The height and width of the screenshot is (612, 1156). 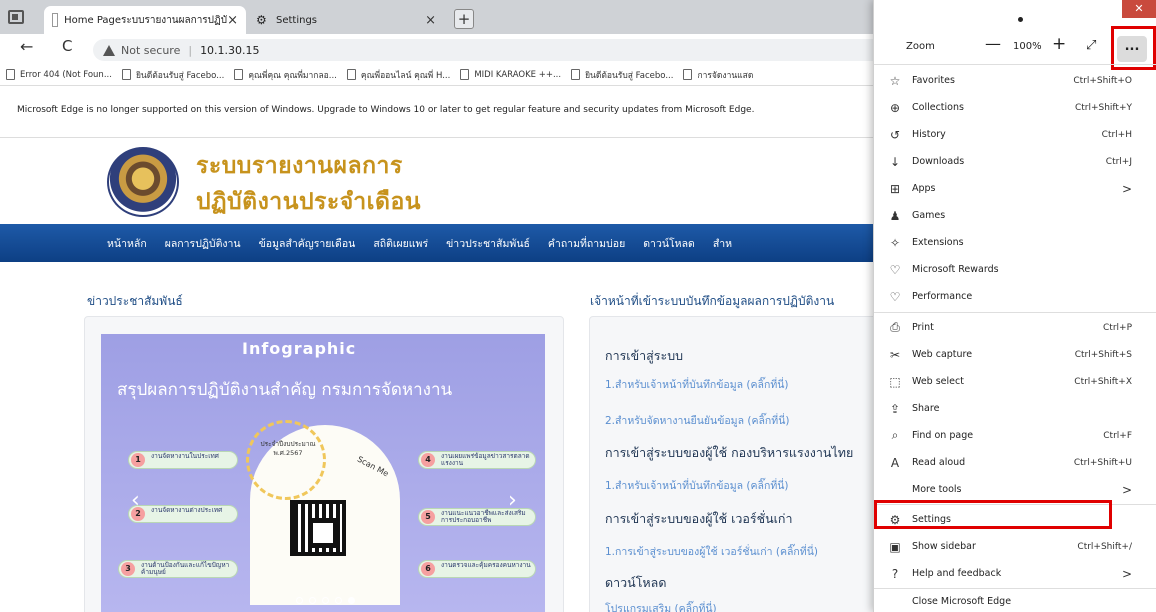 What do you see at coordinates (26, 46) in the screenshot?
I see `back-button: ←` at bounding box center [26, 46].